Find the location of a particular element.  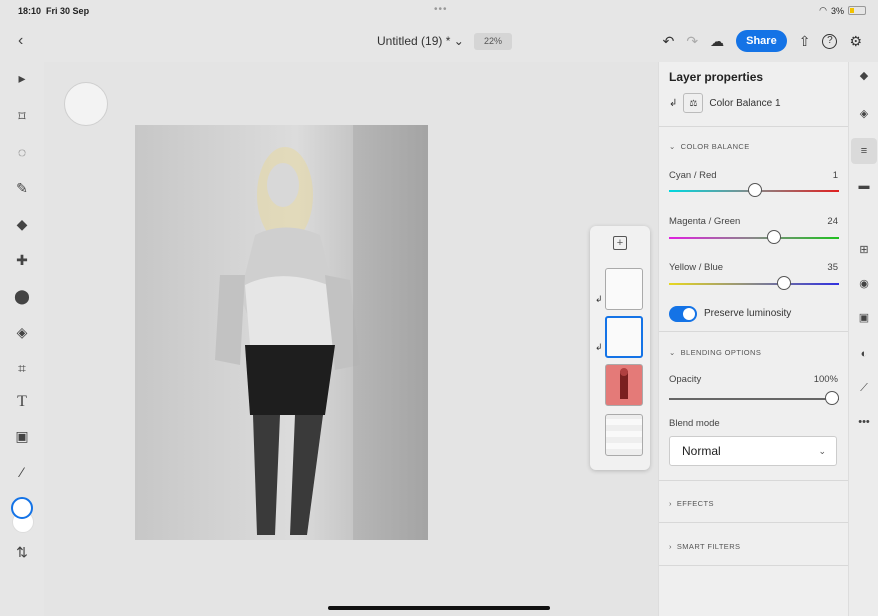

magenta-green-value: 24 is located at coordinates (832, 221).